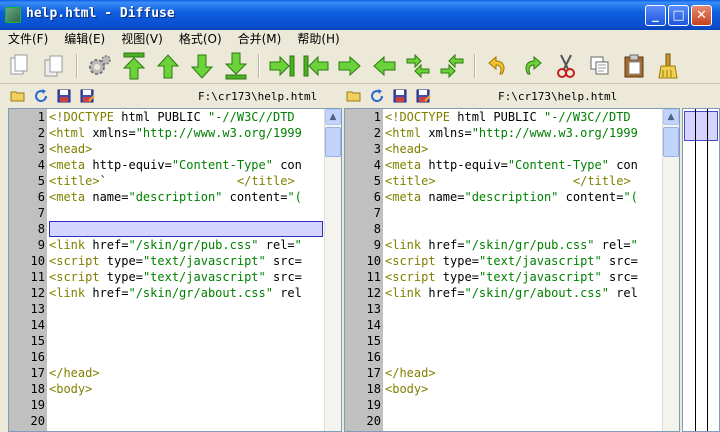 The width and height of the screenshot is (720, 432). What do you see at coordinates (701, 270) in the screenshot?
I see `difference-overview-map` at bounding box center [701, 270].